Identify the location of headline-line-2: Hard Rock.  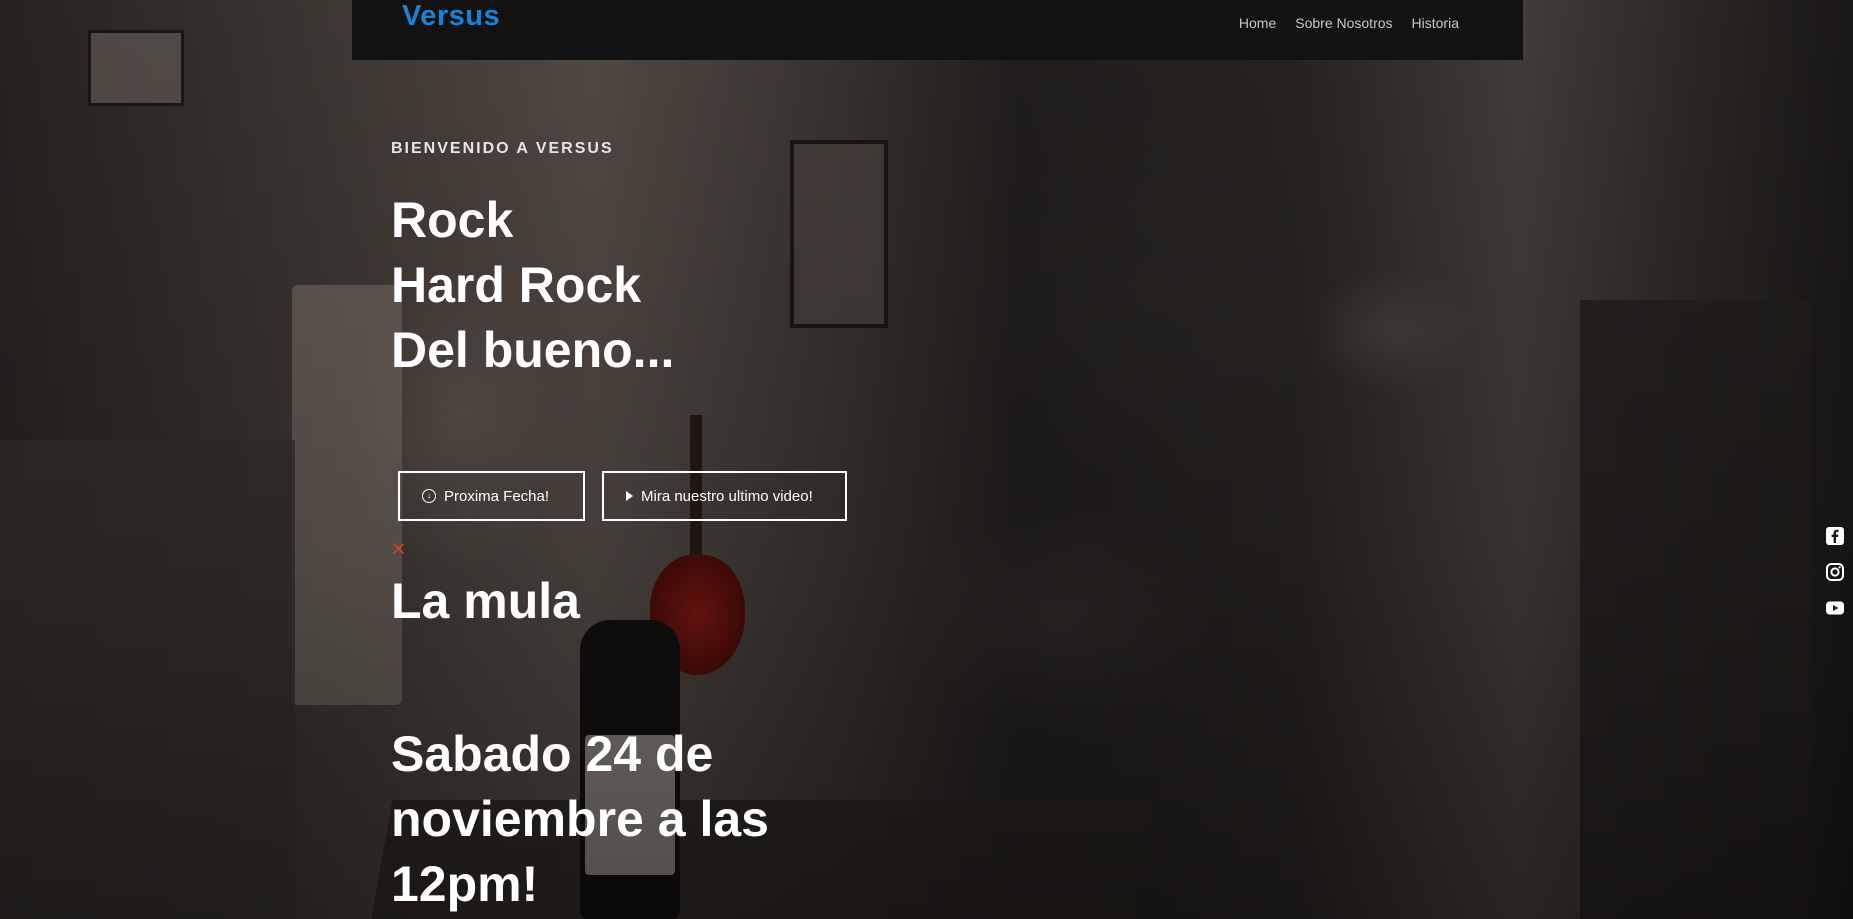
(516, 285).